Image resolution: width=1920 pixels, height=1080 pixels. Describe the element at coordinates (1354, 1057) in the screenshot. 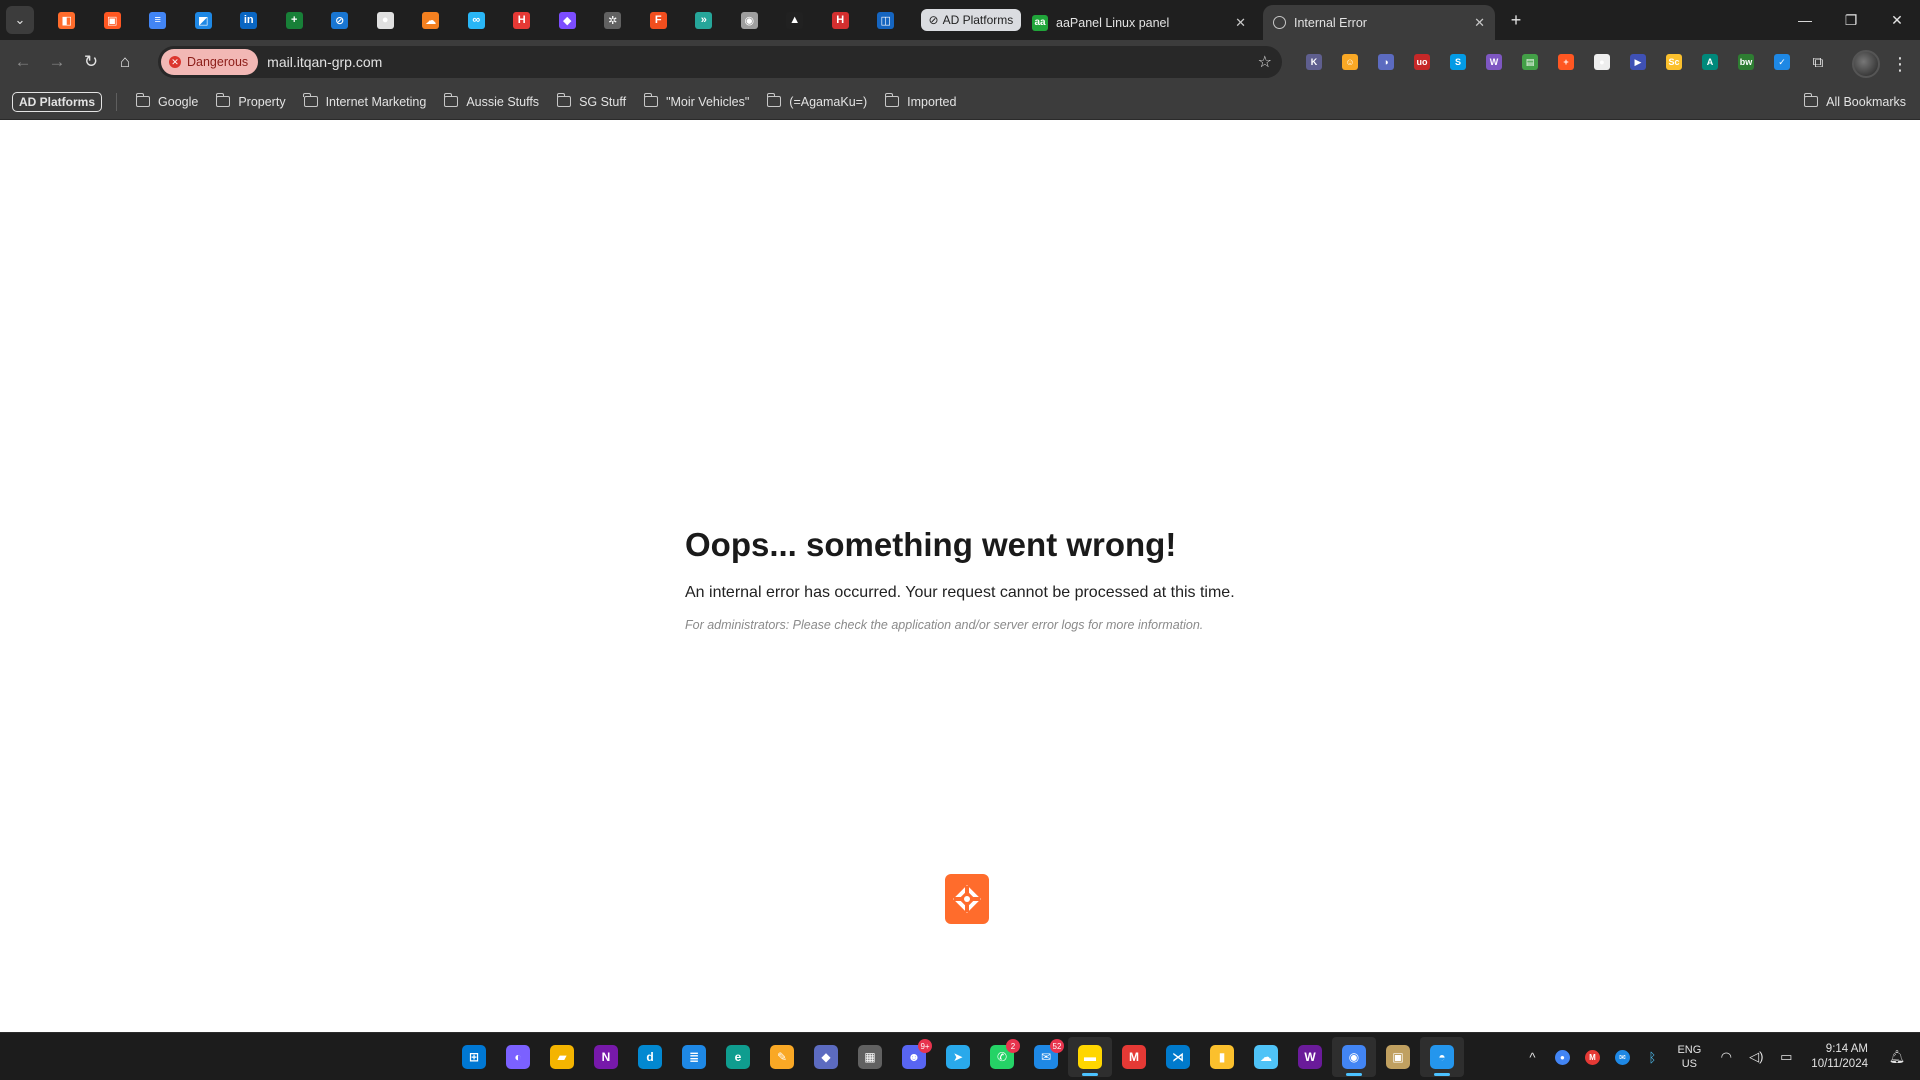

I see `chrome-icon: ◉` at that location.